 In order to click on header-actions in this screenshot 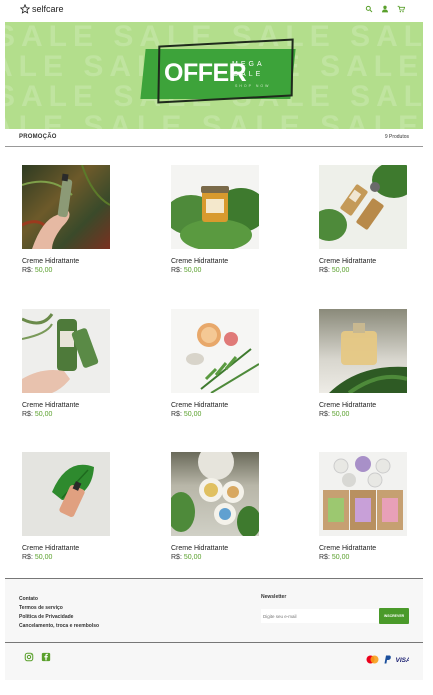, I will do `click(385, 9)`.